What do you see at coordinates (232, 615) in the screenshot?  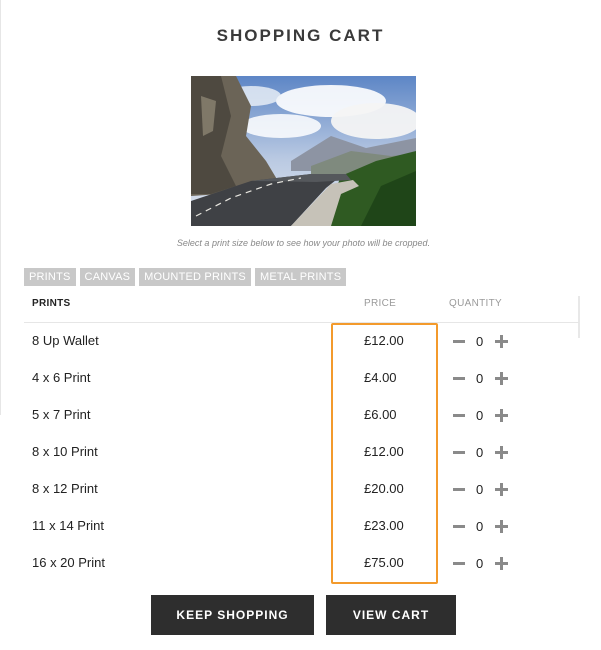 I see `keep-shopping-button: KEEP SHOPPING` at bounding box center [232, 615].